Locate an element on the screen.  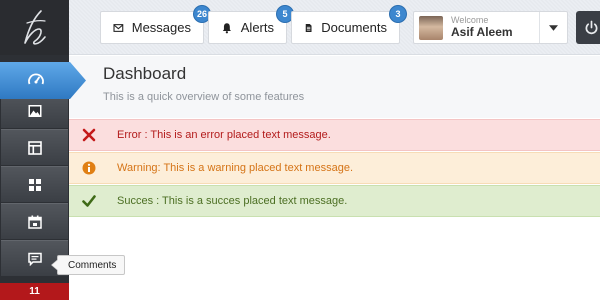
info-icon is located at coordinates (89, 168).